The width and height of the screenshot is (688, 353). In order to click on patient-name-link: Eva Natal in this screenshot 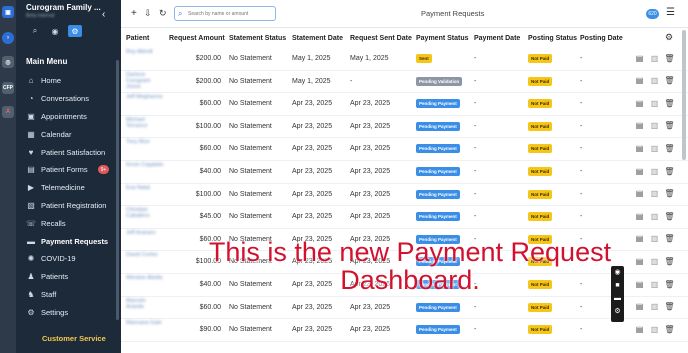, I will do `click(145, 188)`.